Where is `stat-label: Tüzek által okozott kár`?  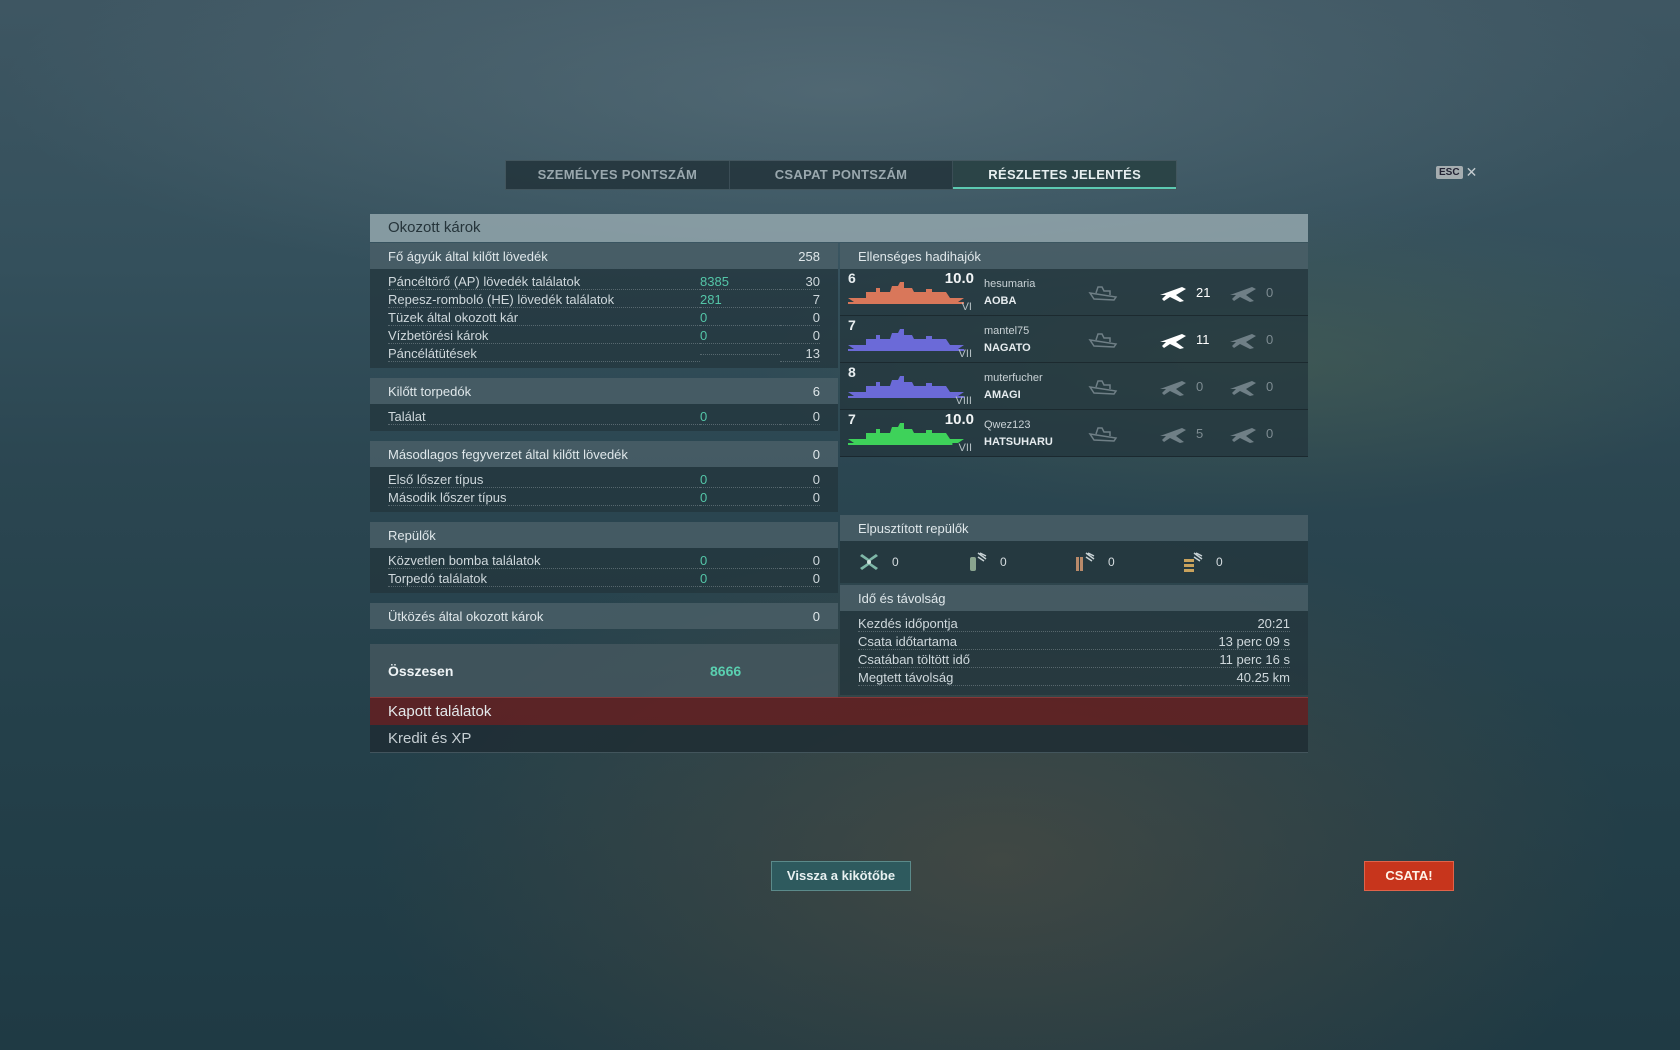
stat-label: Tüzek által okozott kár is located at coordinates (544, 318).